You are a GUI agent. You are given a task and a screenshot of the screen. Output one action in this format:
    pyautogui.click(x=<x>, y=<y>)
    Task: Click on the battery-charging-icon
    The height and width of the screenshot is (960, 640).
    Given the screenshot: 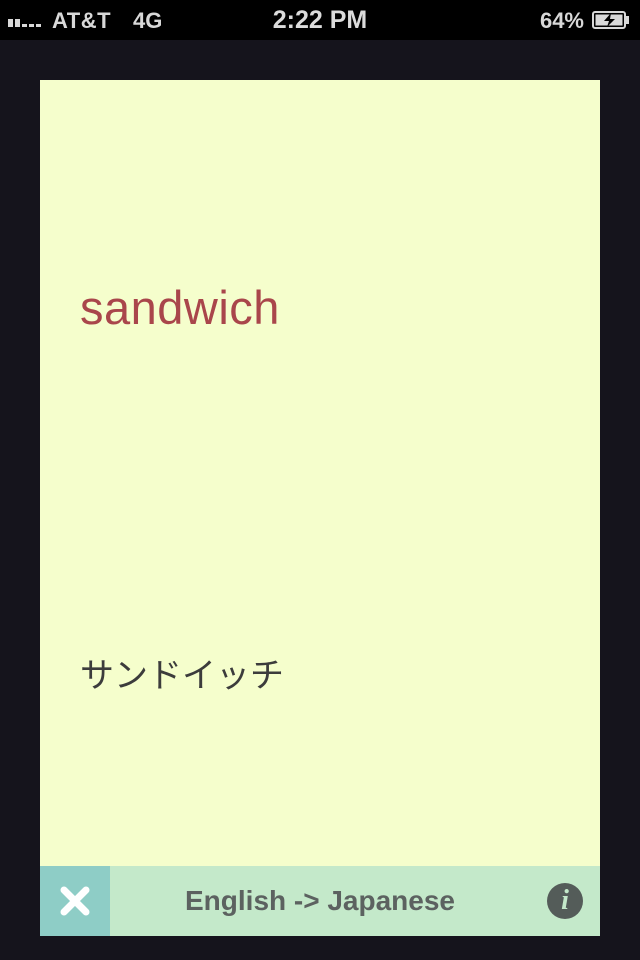 What is the action you would take?
    pyautogui.click(x=610, y=20)
    